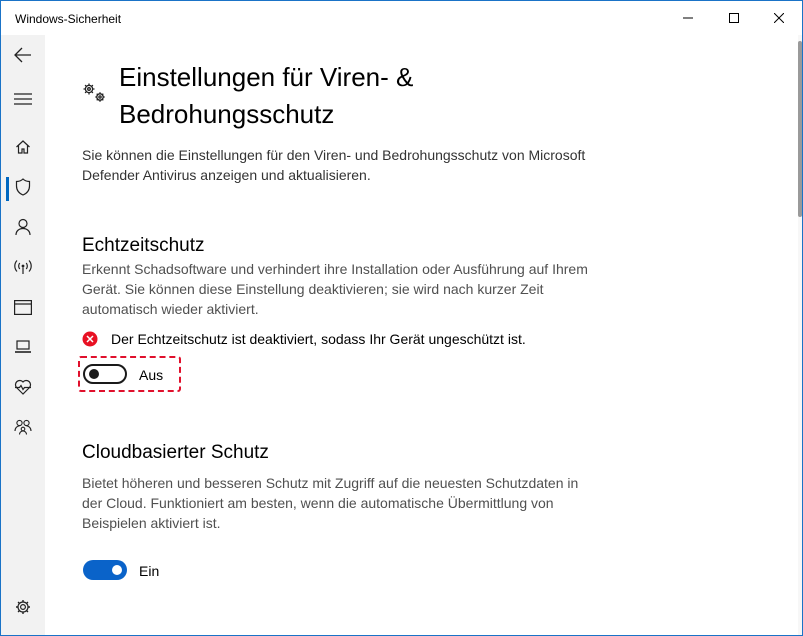  I want to click on hamburger-menu-icon, so click(23, 99).